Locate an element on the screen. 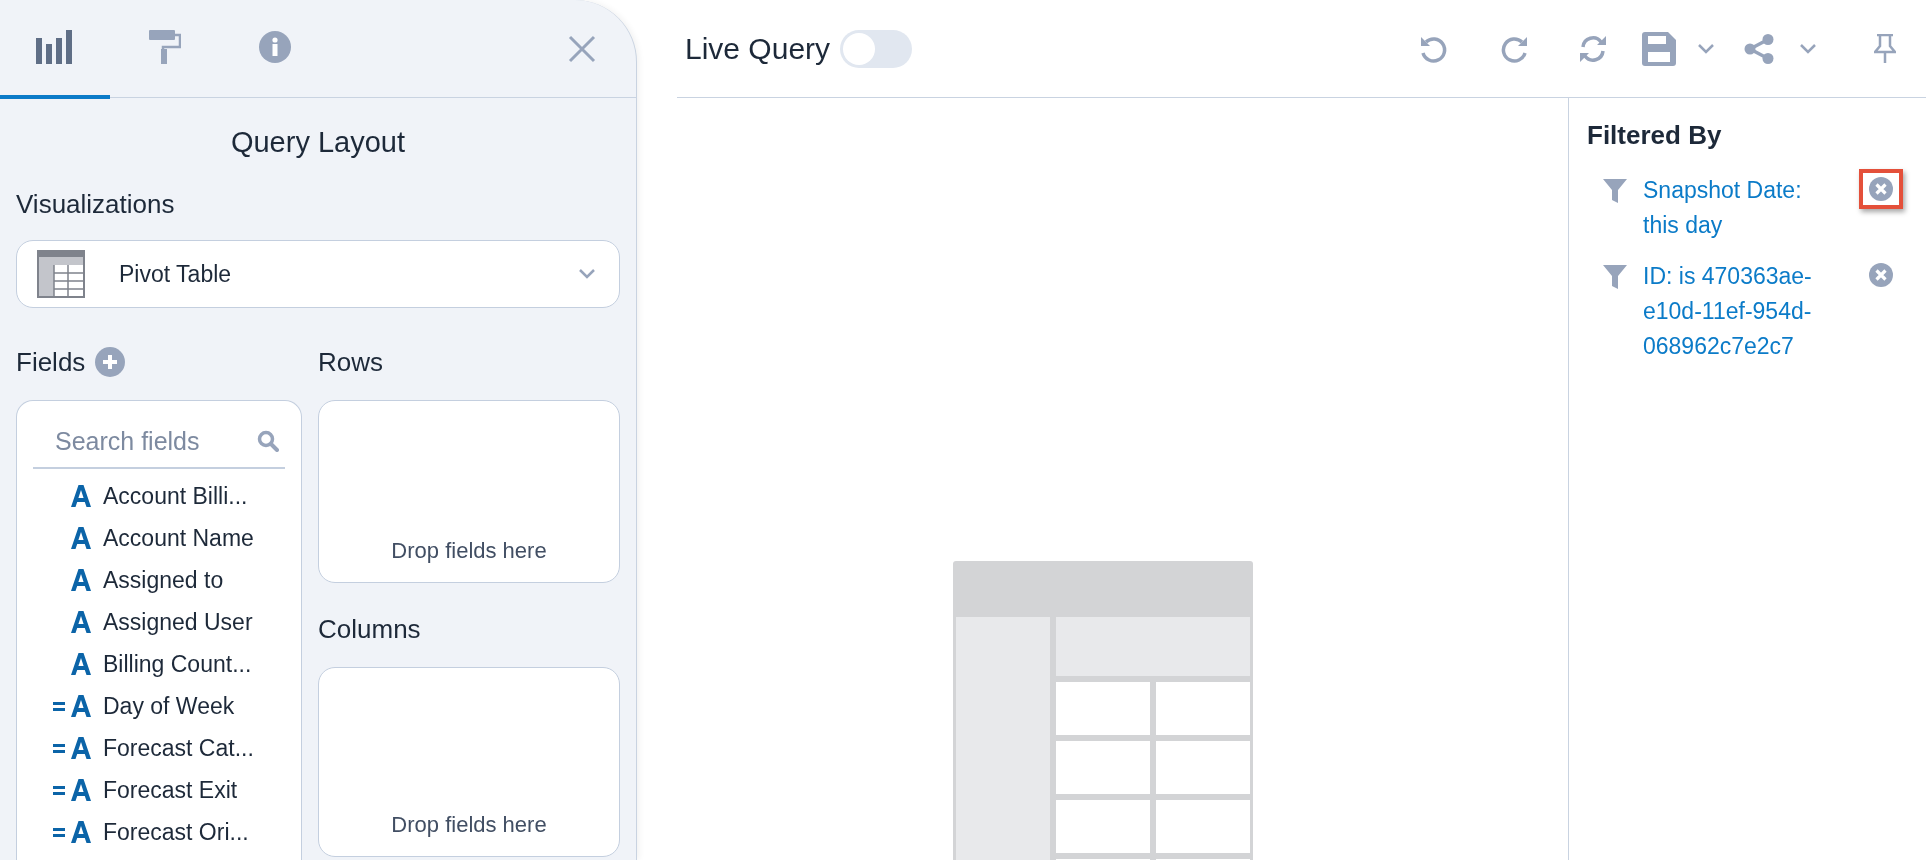 The image size is (1926, 860). save-menu-button is located at coordinates (1706, 48).